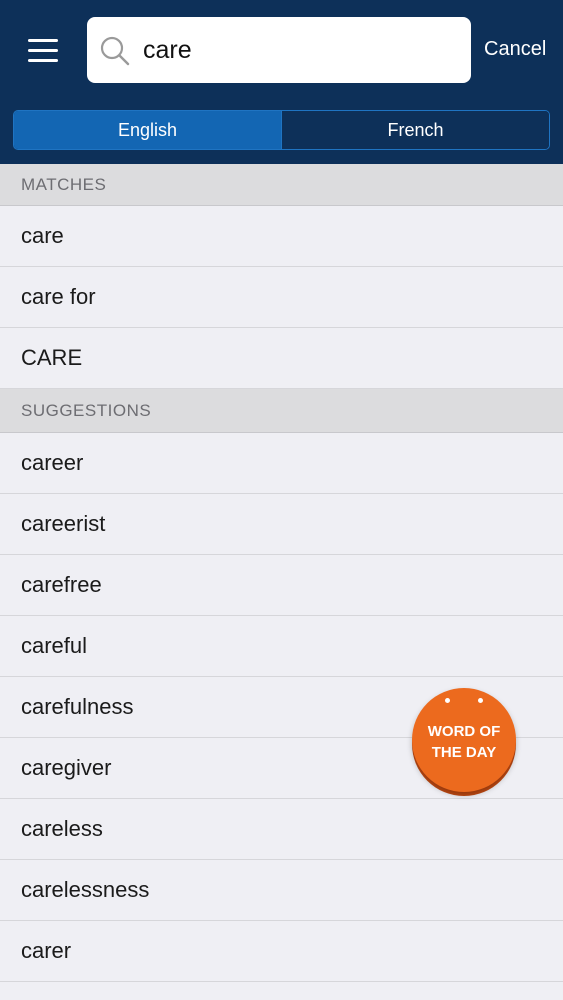  I want to click on list-item: carefree, so click(281, 585).